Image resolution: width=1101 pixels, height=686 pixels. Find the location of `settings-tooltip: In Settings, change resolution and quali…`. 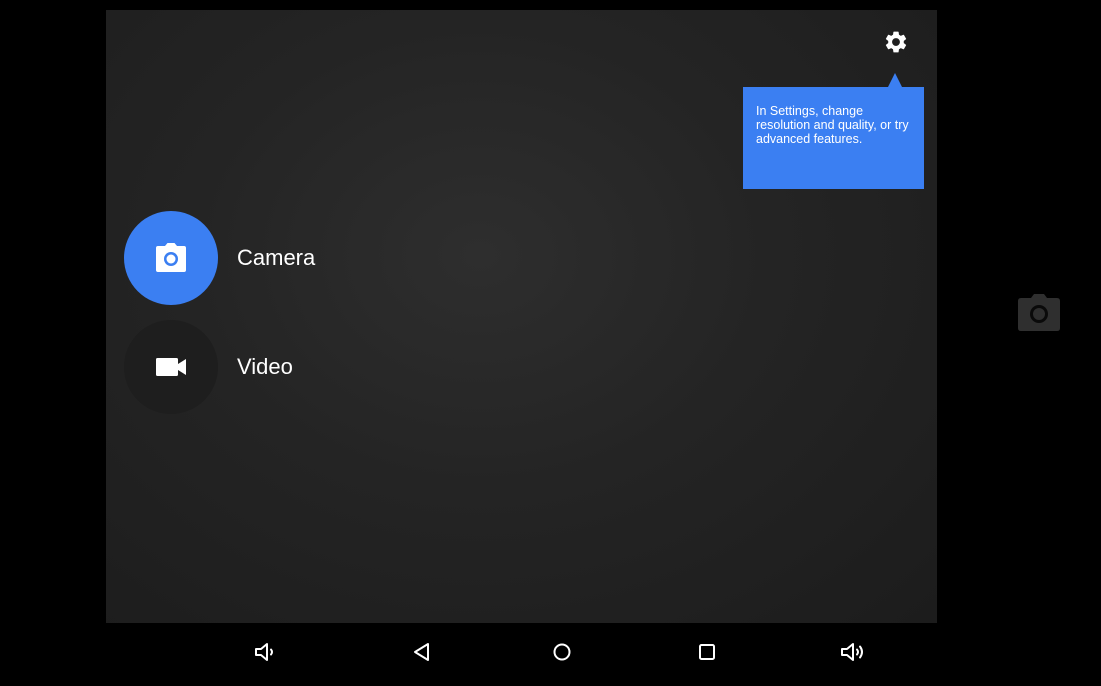

settings-tooltip: In Settings, change resolution and quali… is located at coordinates (833, 131).